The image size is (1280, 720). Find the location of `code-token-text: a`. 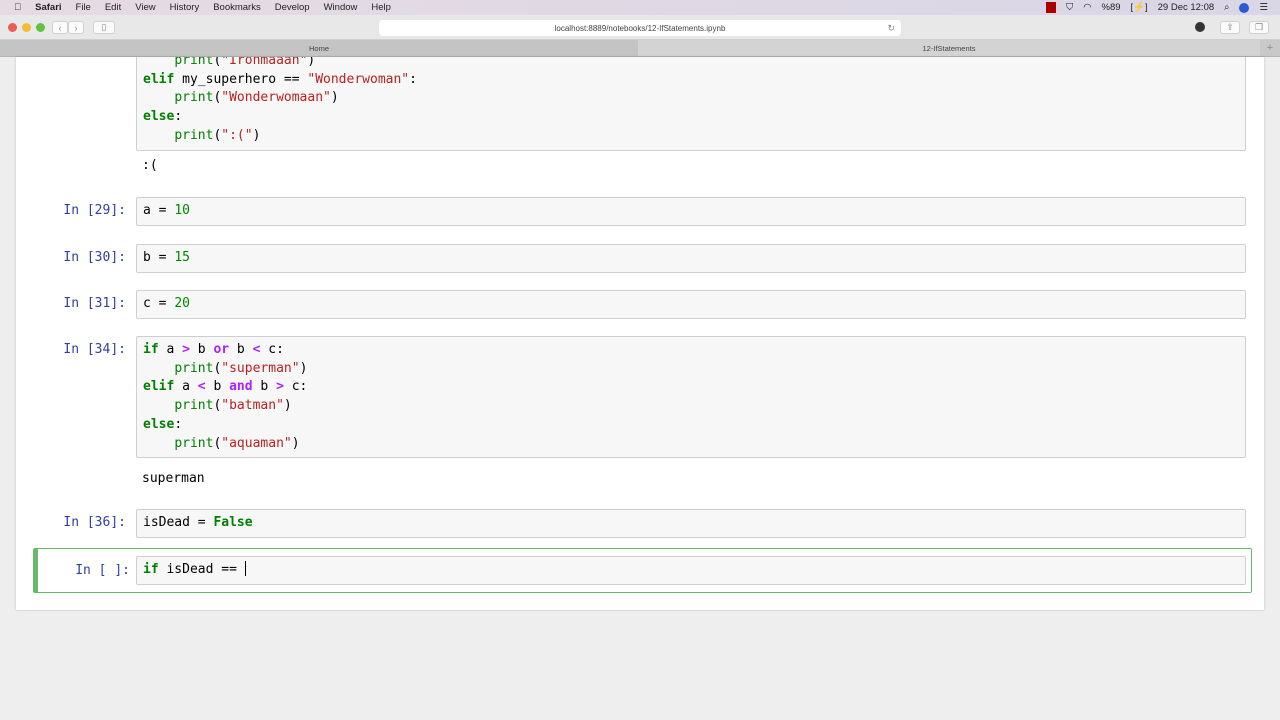

code-token-text: a is located at coordinates (170, 349).